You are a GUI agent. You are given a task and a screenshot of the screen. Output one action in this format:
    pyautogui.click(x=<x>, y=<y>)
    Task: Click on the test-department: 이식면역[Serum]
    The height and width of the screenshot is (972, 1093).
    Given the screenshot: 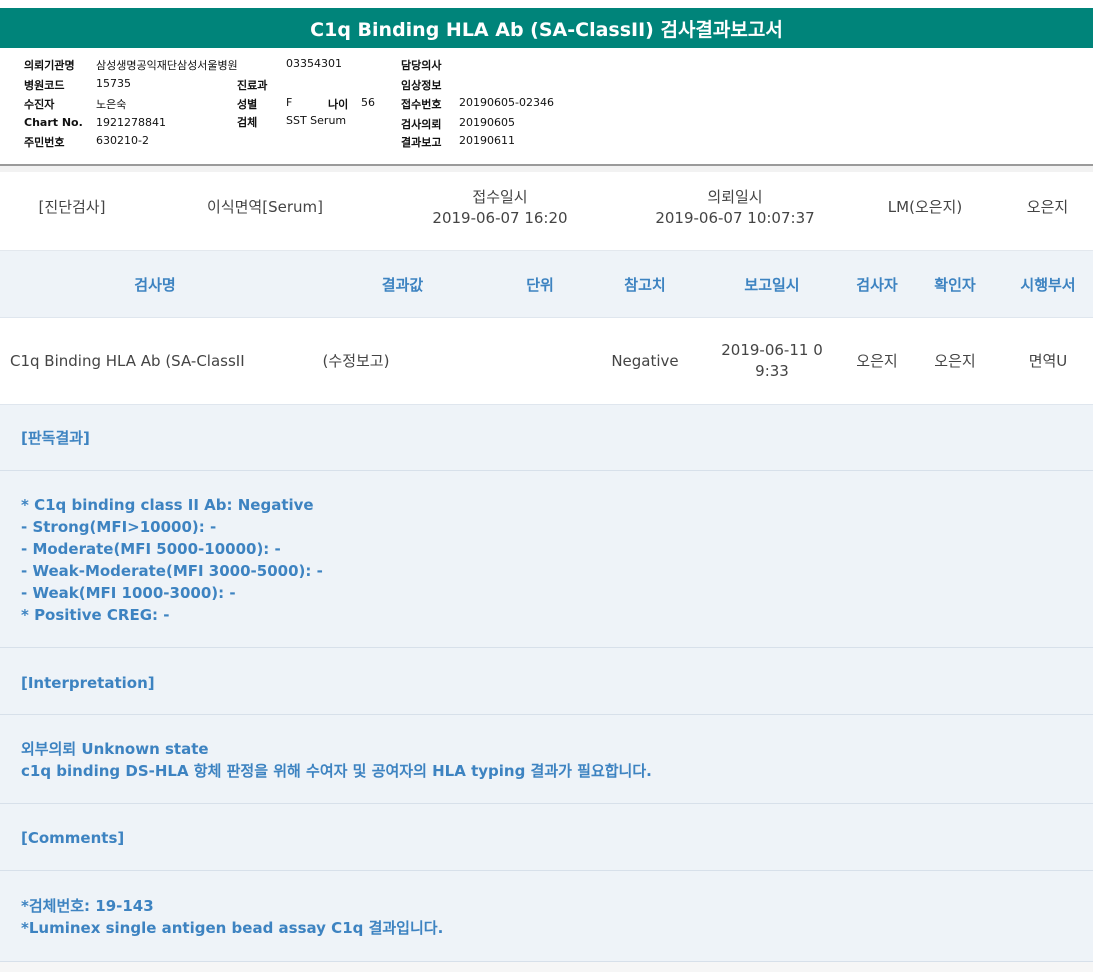 What is the action you would take?
    pyautogui.click(x=265, y=207)
    